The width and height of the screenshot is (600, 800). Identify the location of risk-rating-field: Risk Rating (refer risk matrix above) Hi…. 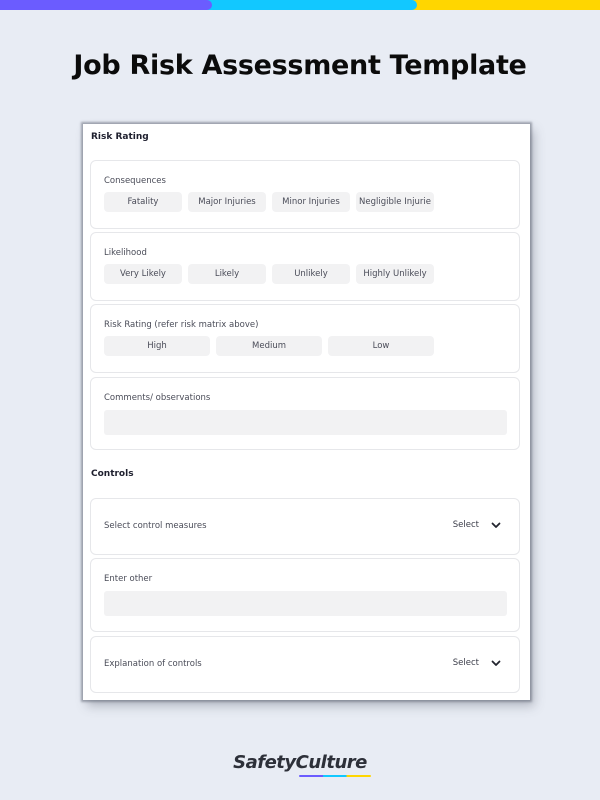
(305, 338).